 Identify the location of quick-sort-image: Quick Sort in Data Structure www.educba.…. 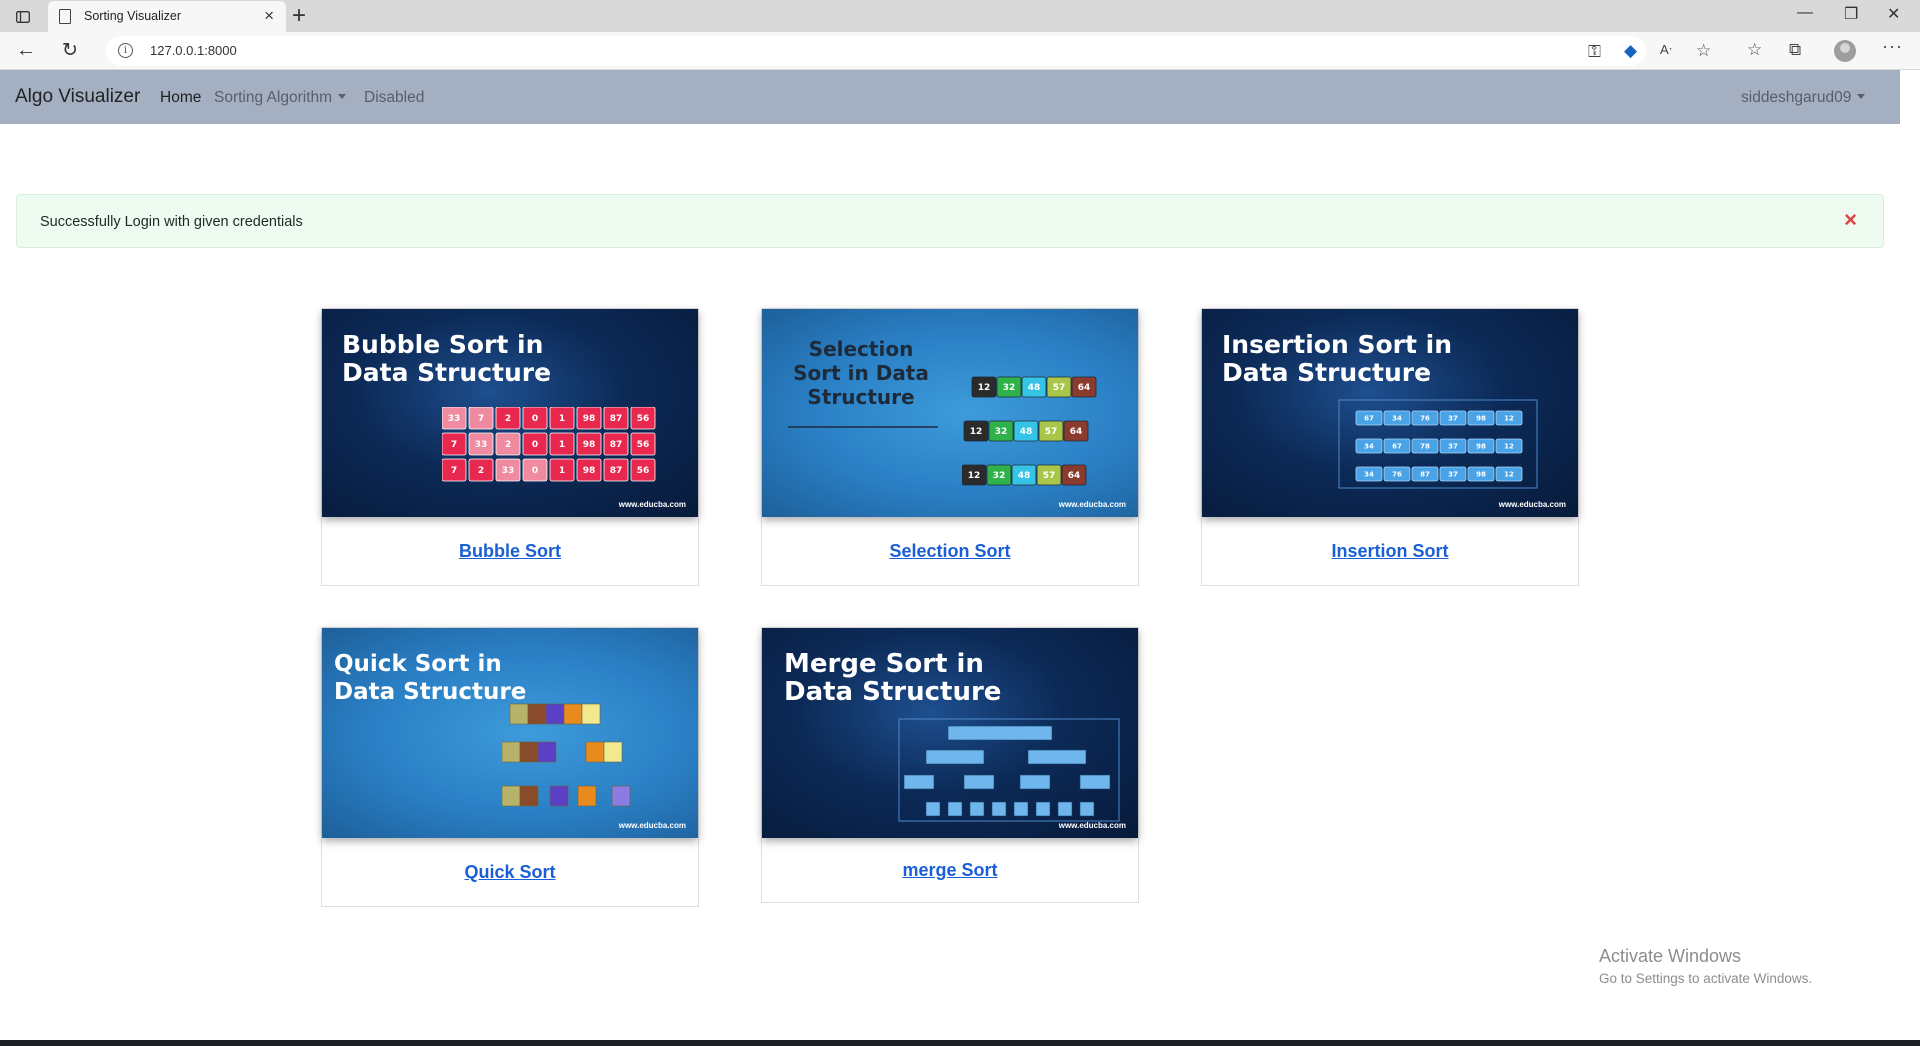
(510, 733).